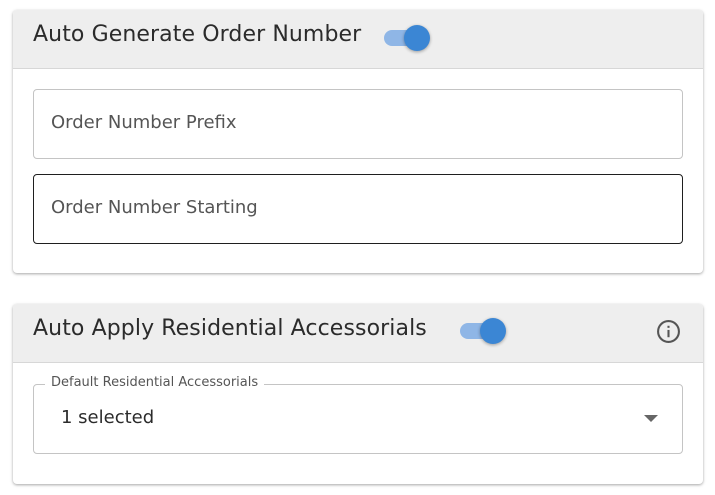 The height and width of the screenshot is (495, 715). What do you see at coordinates (155, 382) in the screenshot?
I see `select-label: Default Residential Accessorials` at bounding box center [155, 382].